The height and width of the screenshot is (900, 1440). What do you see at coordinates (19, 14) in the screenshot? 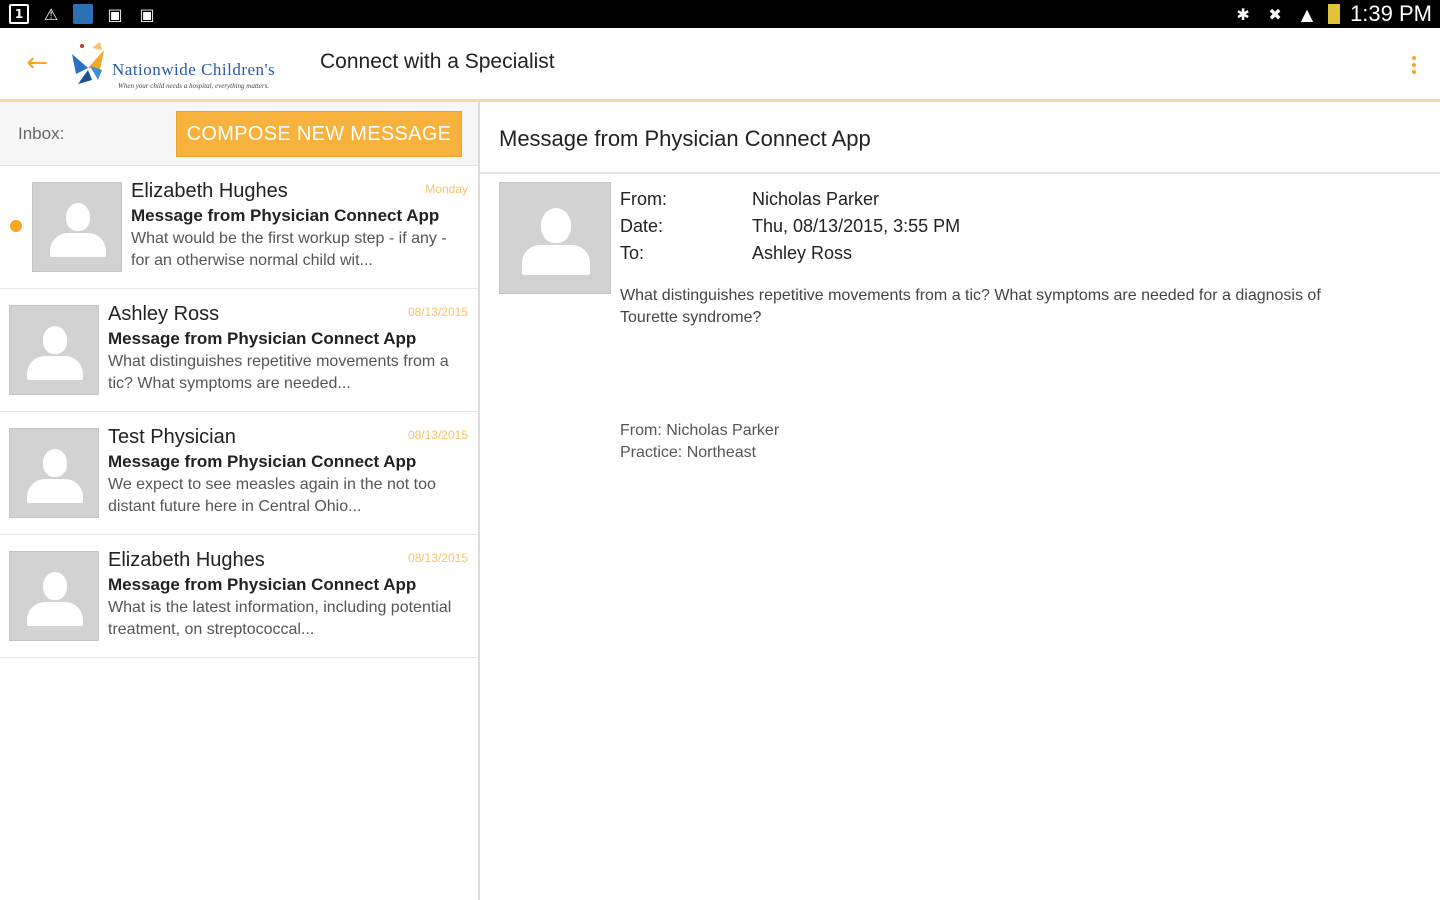
I see `notification-1-icon: 1` at bounding box center [19, 14].